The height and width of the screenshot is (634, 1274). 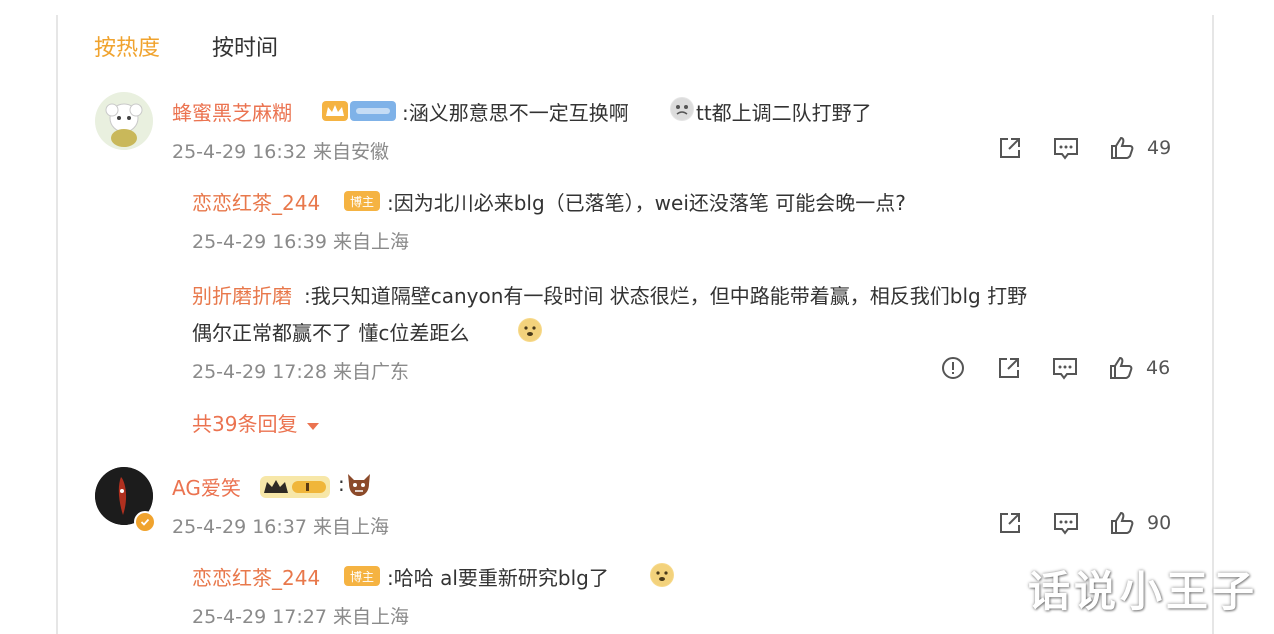 What do you see at coordinates (300, 242) in the screenshot?
I see `reply-meta: 25-4-29 16:39 来自上海` at bounding box center [300, 242].